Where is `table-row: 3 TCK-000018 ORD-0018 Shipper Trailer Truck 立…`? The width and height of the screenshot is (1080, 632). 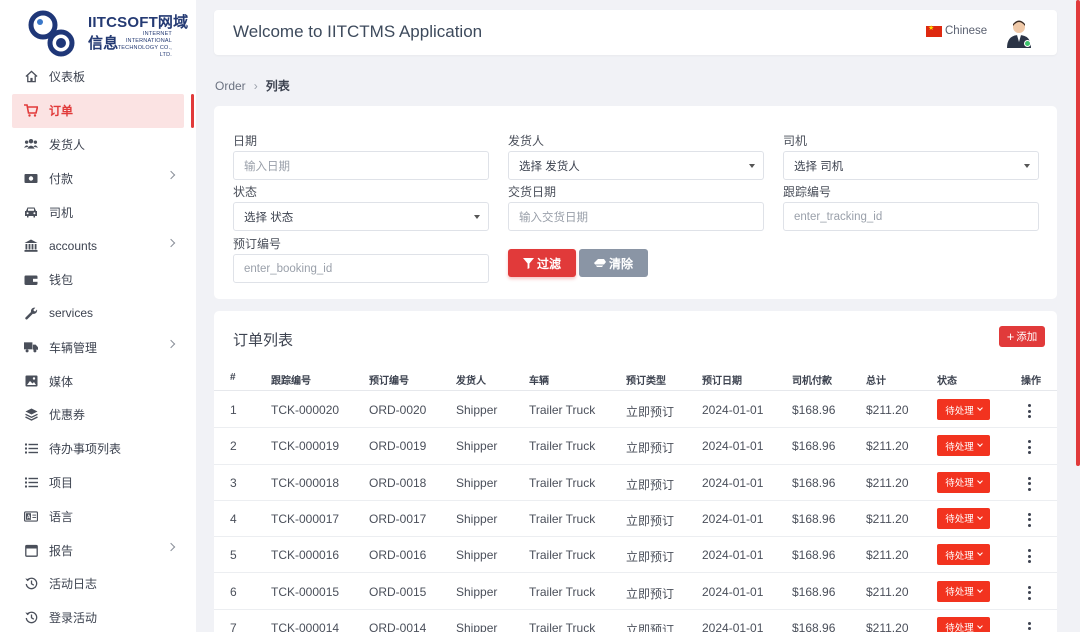
table-row: 3 TCK-000018 ORD-0018 Shipper Trailer Truck 立… is located at coordinates (635, 483).